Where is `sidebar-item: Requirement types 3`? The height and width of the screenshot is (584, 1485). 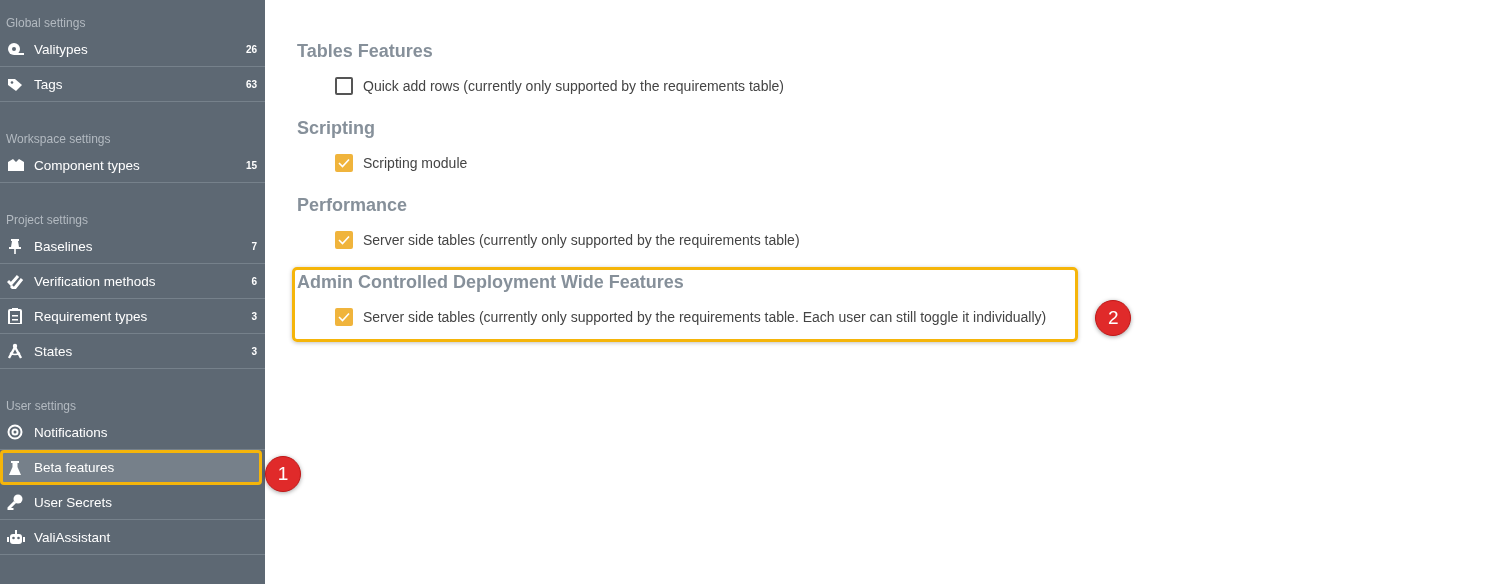
sidebar-item: Requirement types 3 is located at coordinates (132, 316).